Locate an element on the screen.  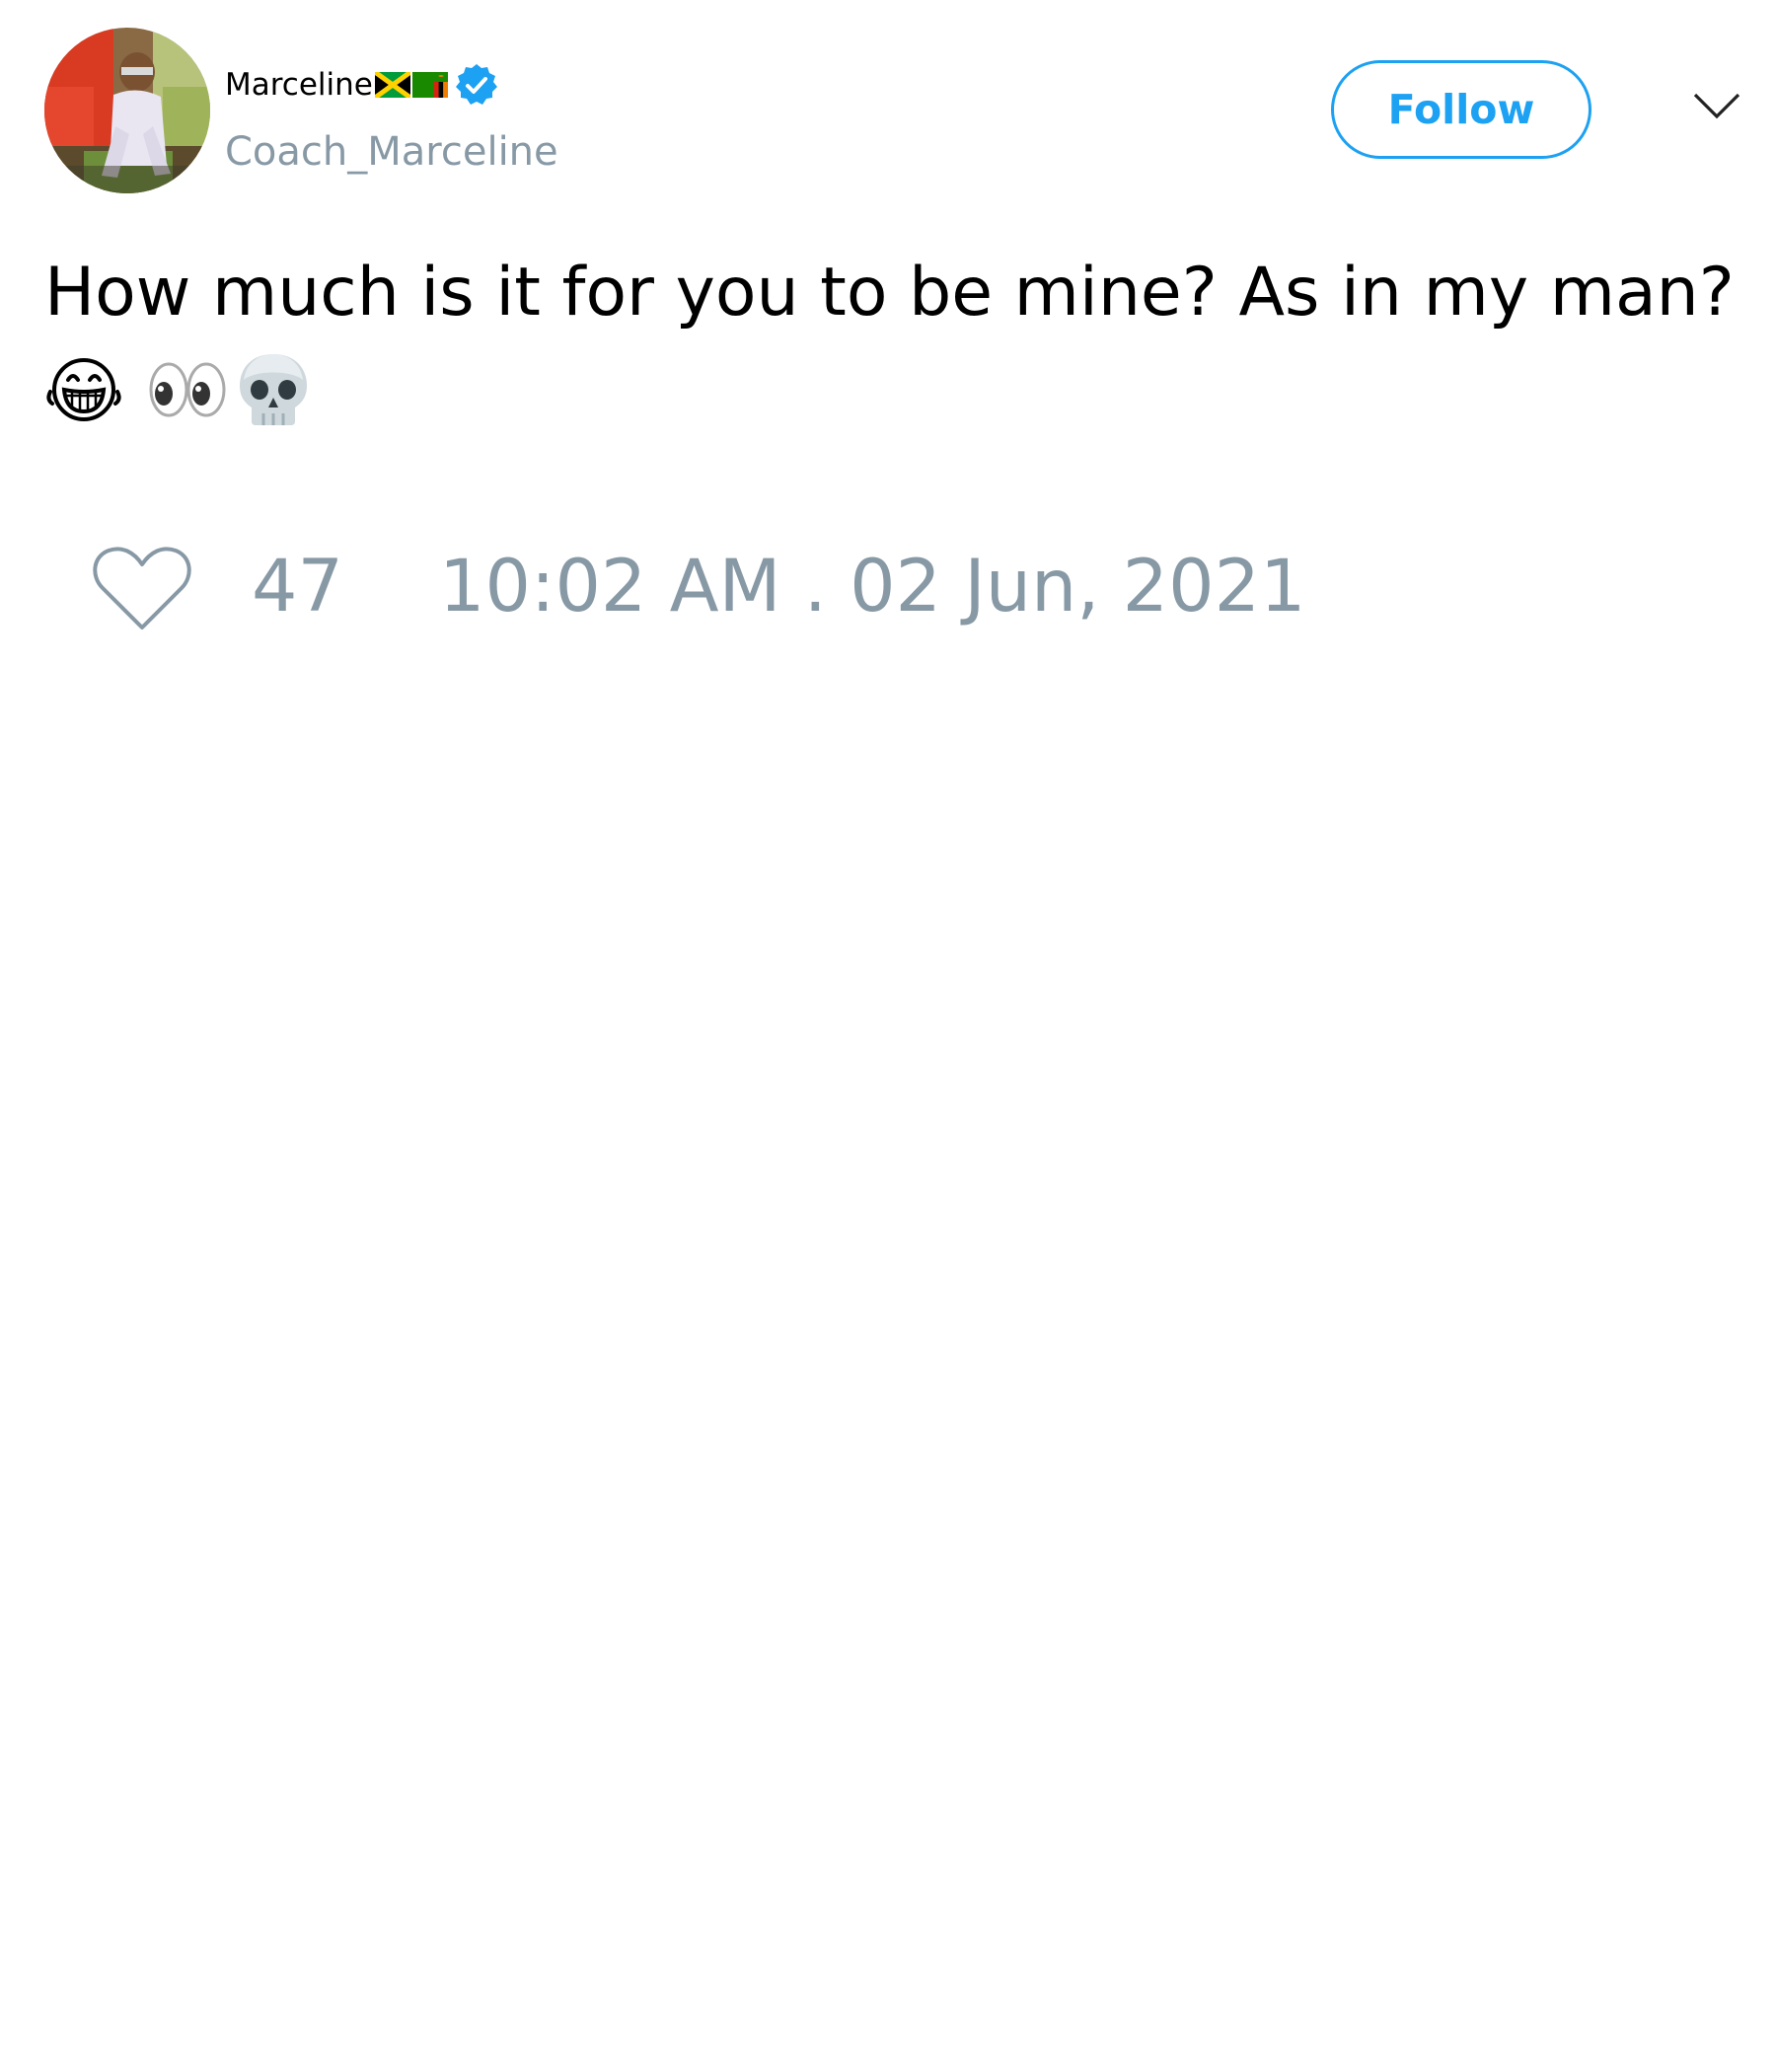
follow-button: Follow is located at coordinates (1461, 110).